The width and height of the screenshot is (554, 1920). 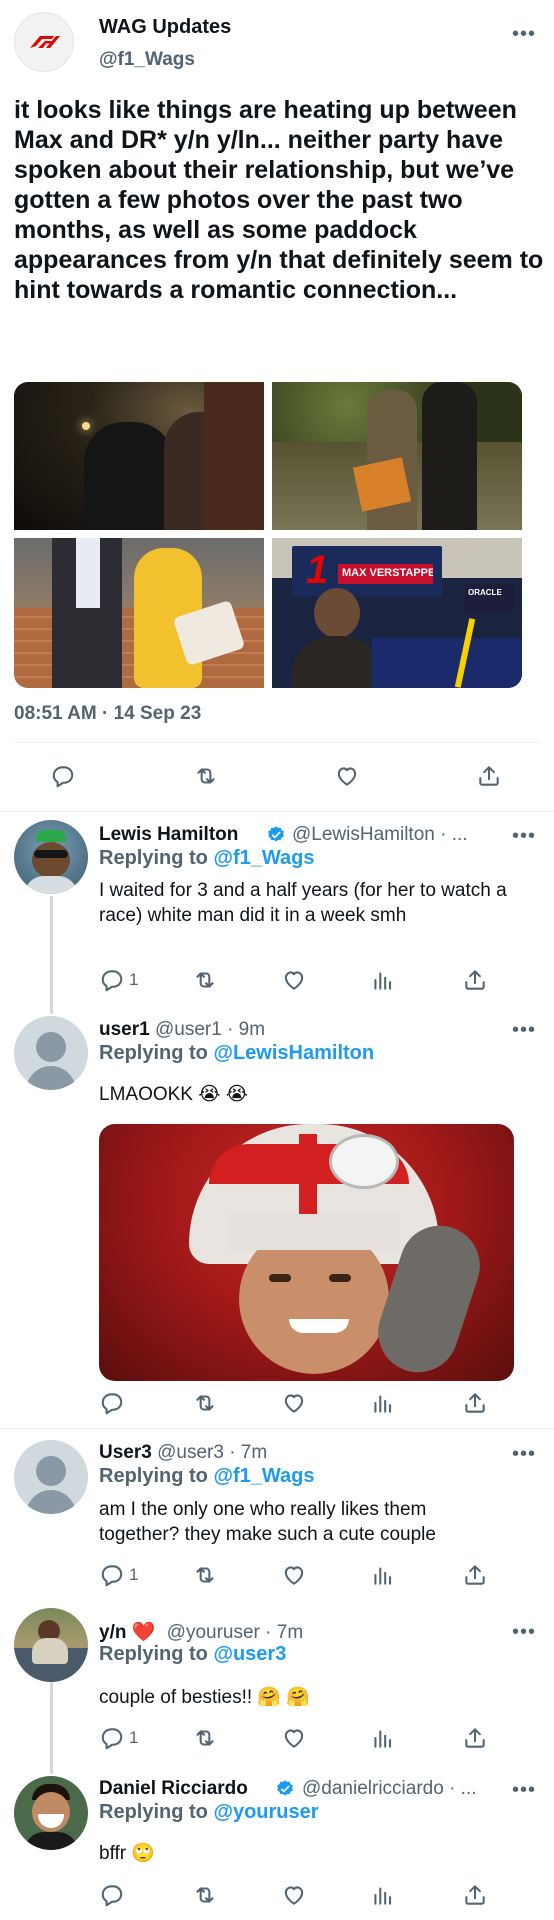 What do you see at coordinates (51, 955) in the screenshot?
I see `thread-line` at bounding box center [51, 955].